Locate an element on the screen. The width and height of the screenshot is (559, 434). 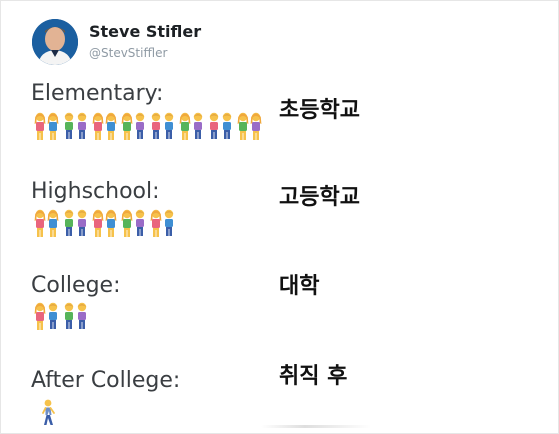
korean-caption-college: 대학 is located at coordinates (299, 286).